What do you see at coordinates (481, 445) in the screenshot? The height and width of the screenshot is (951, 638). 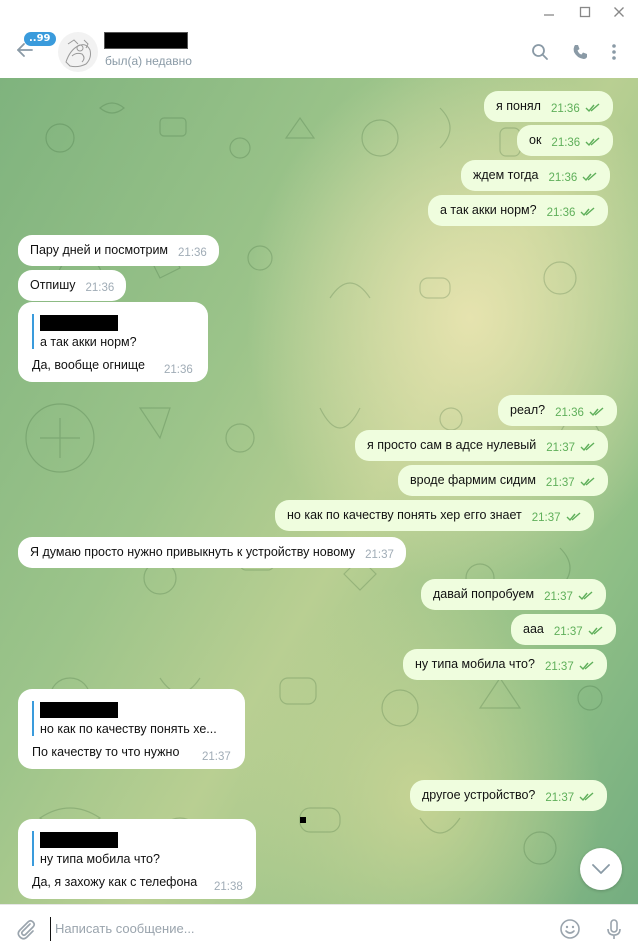 I see `message-outgoing: я просто сам в адсе нулевый 21:37` at bounding box center [481, 445].